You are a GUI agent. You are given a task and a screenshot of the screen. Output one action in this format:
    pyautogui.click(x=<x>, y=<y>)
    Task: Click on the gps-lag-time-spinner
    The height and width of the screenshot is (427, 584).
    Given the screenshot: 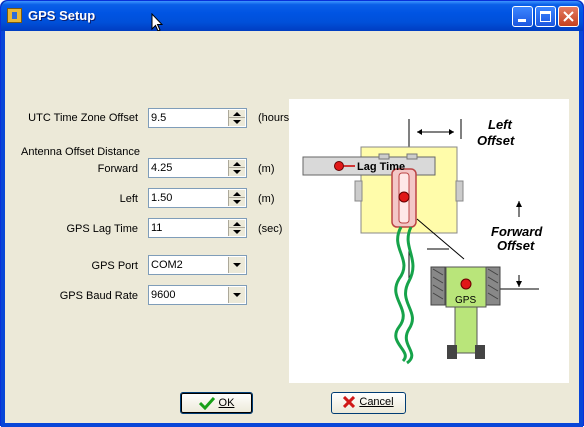 What is the action you would take?
    pyautogui.click(x=197, y=228)
    